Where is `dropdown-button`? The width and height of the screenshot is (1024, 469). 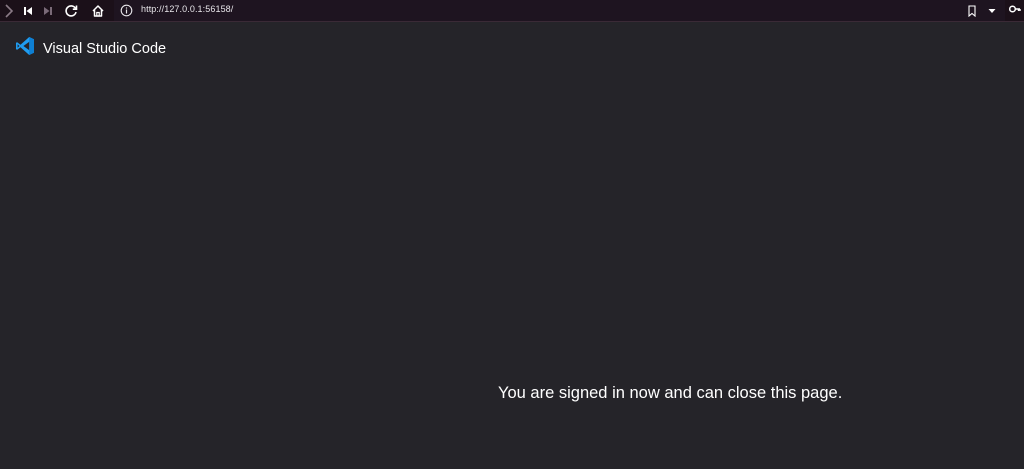
dropdown-button is located at coordinates (992, 11).